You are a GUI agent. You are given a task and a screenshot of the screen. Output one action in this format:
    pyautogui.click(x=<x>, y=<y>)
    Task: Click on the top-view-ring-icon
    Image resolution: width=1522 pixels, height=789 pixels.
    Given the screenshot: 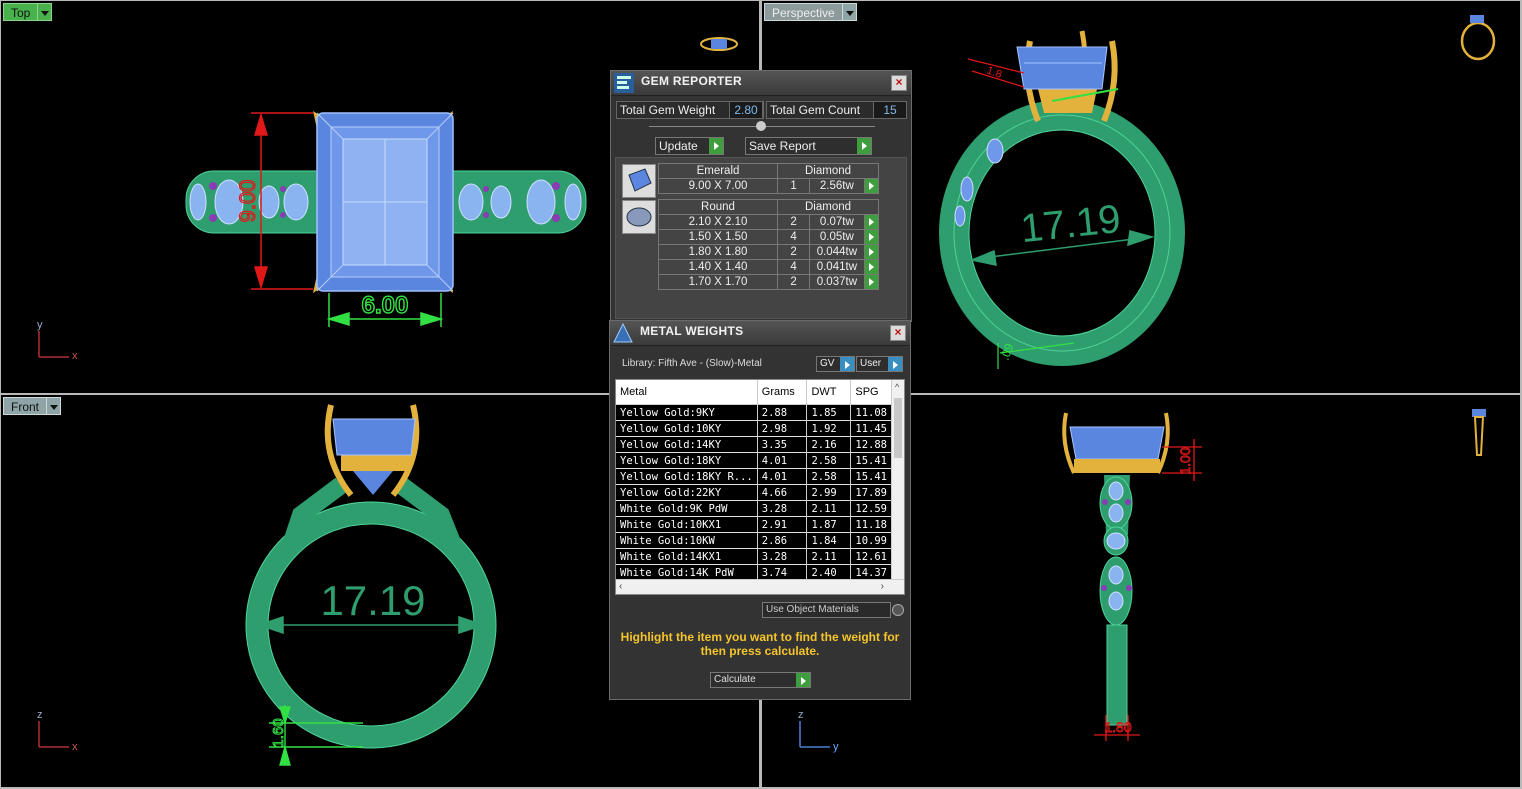 What is the action you would take?
    pyautogui.click(x=719, y=44)
    